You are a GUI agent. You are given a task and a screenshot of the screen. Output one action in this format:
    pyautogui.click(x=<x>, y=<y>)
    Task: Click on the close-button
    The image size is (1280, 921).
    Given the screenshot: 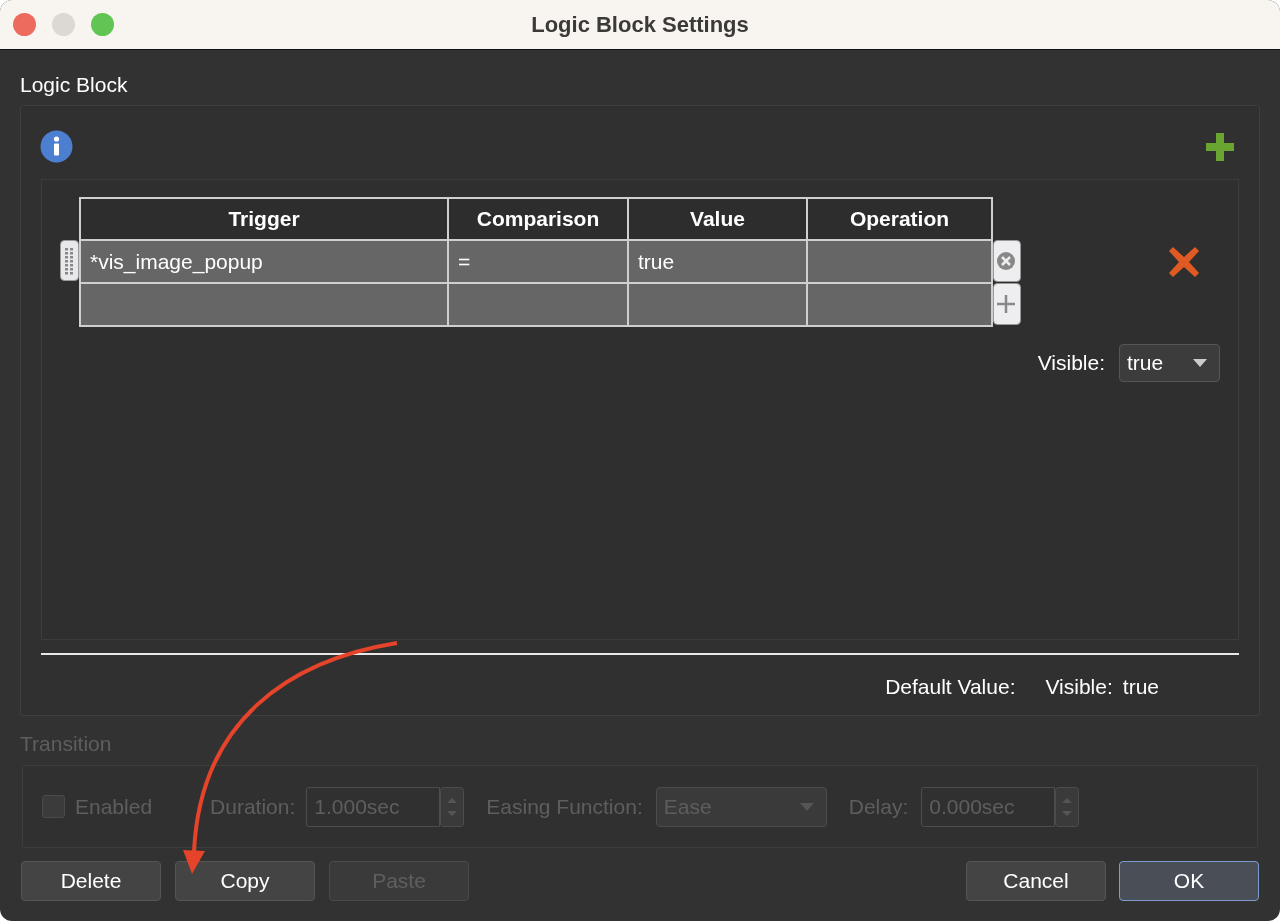 What is the action you would take?
    pyautogui.click(x=24, y=24)
    